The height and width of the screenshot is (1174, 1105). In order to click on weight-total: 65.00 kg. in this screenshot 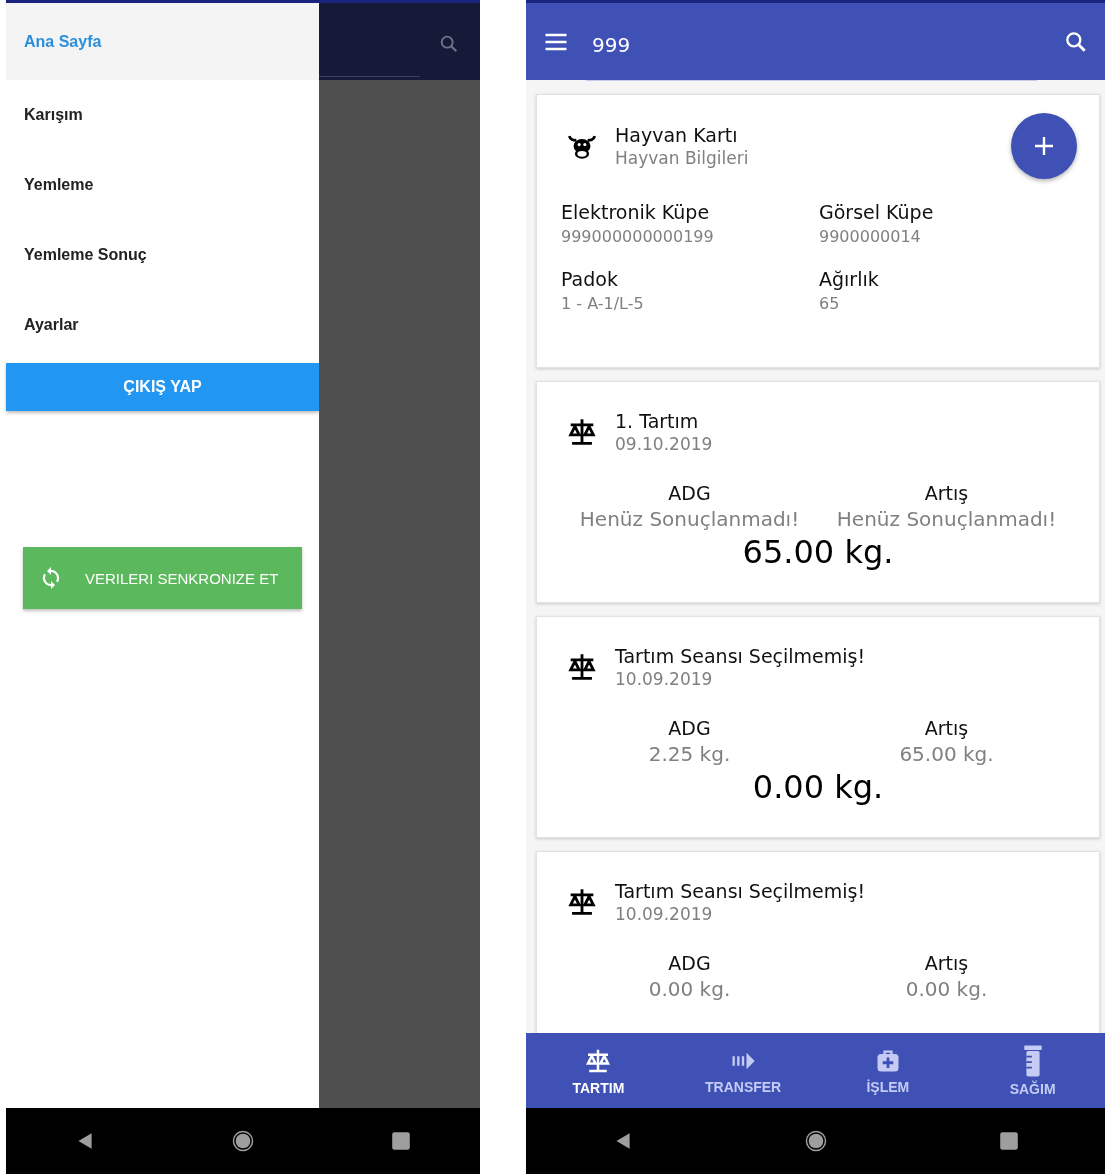, I will do `click(818, 552)`.